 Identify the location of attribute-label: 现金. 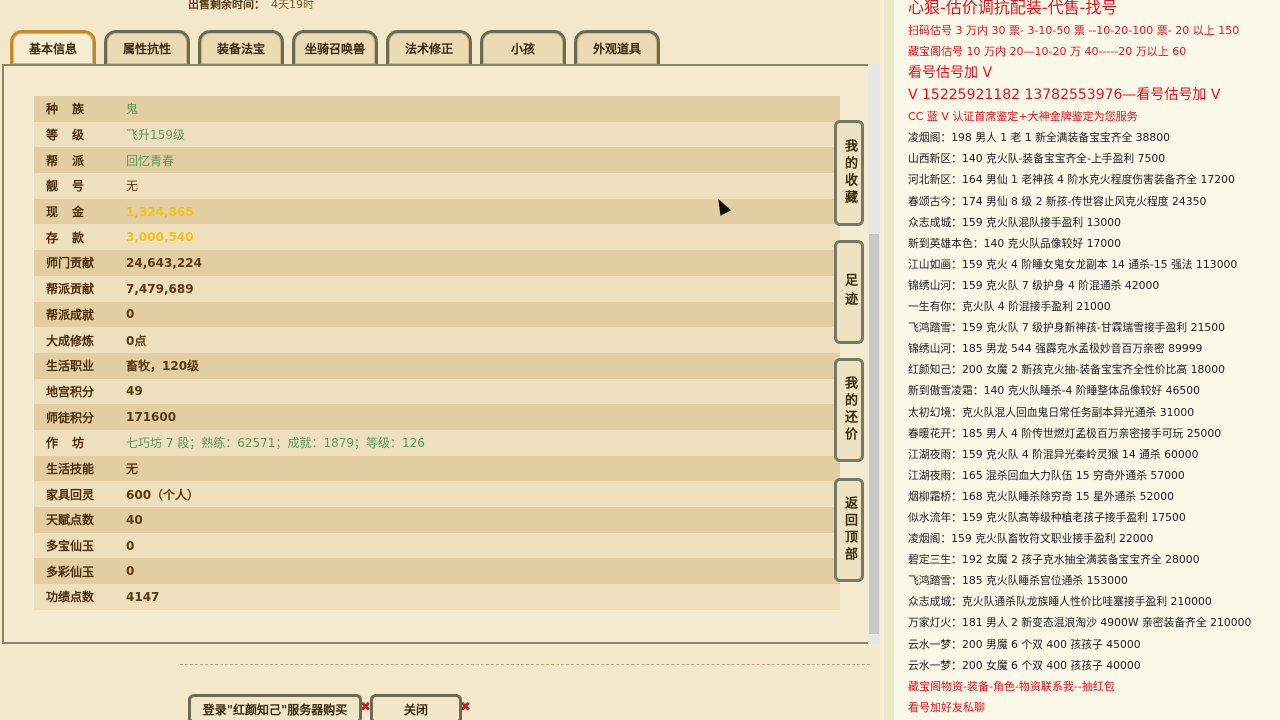
(72, 212).